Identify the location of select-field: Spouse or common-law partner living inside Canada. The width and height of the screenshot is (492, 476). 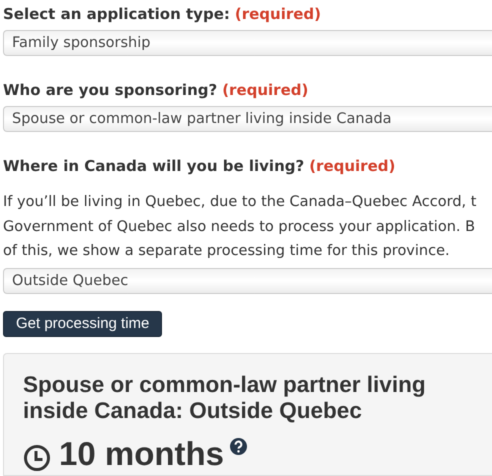
(247, 119).